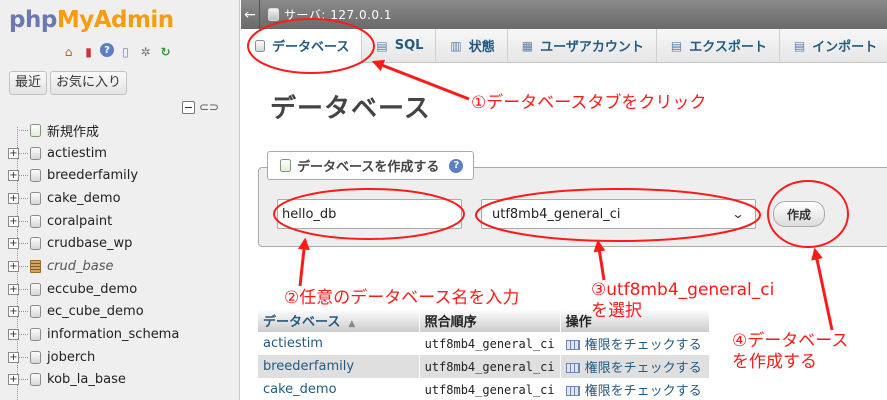  What do you see at coordinates (209, 107) in the screenshot?
I see `link-icon: ⊂⊃` at bounding box center [209, 107].